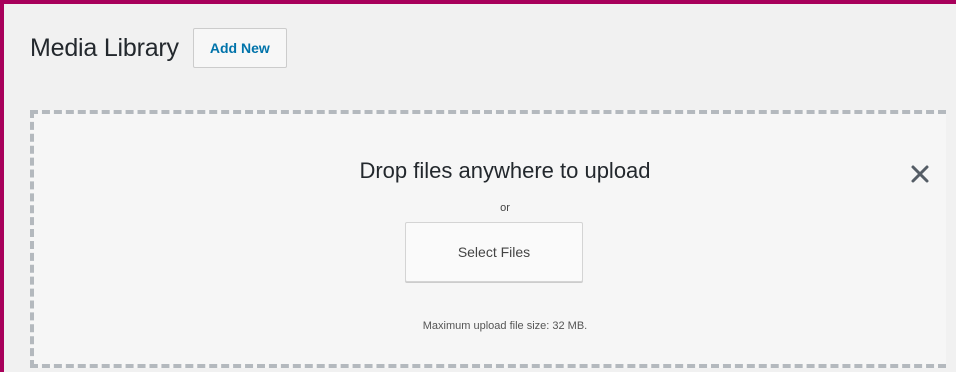 The image size is (956, 372). What do you see at coordinates (505, 170) in the screenshot?
I see `drop-files-title: Drop files anywhere to upload` at bounding box center [505, 170].